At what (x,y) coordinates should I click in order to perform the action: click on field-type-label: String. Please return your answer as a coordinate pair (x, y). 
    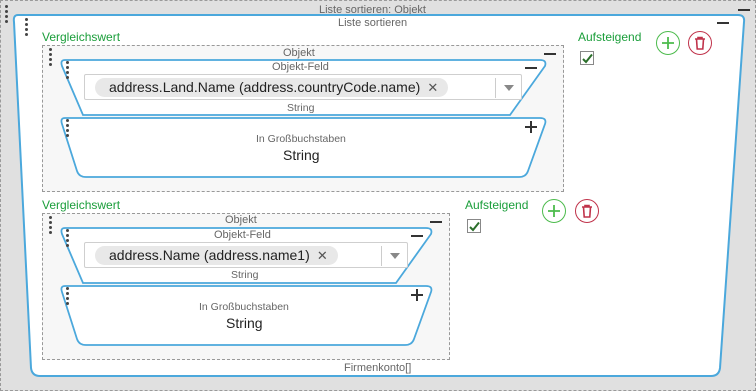
    Looking at the image, I should click on (245, 275).